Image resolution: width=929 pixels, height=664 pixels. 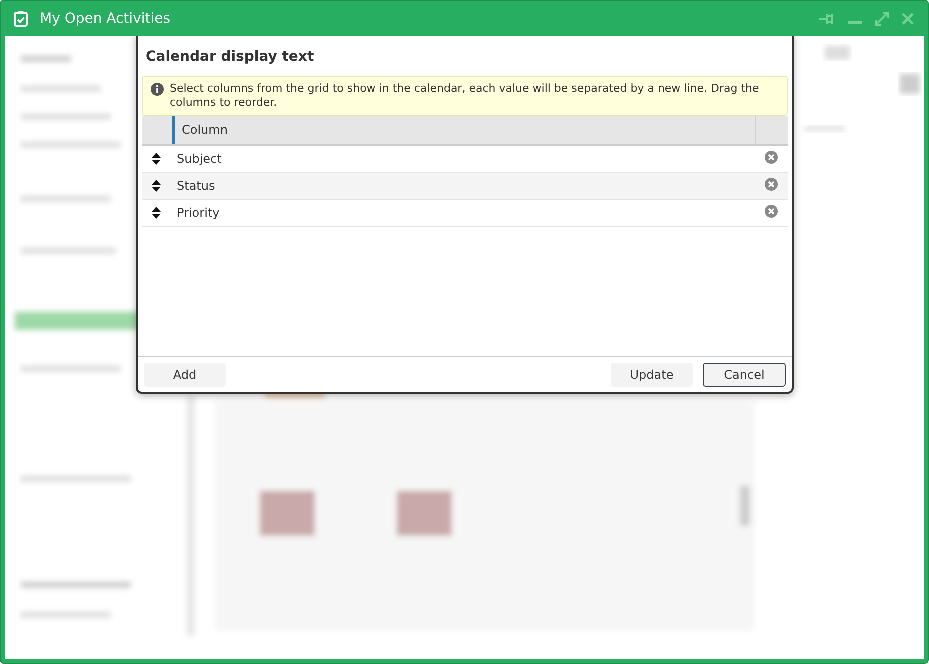 What do you see at coordinates (196, 186) in the screenshot?
I see `table-cell-text: Status` at bounding box center [196, 186].